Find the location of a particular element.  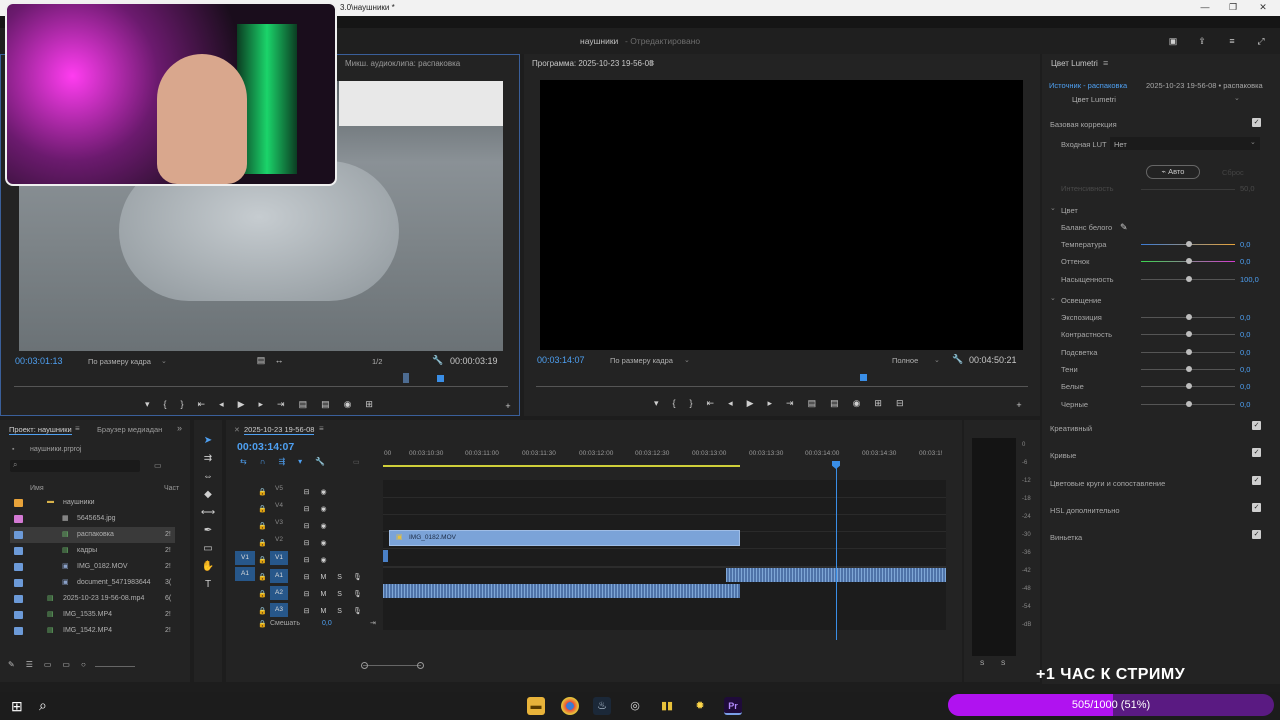

contrast-knob is located at coordinates (1189, 334).